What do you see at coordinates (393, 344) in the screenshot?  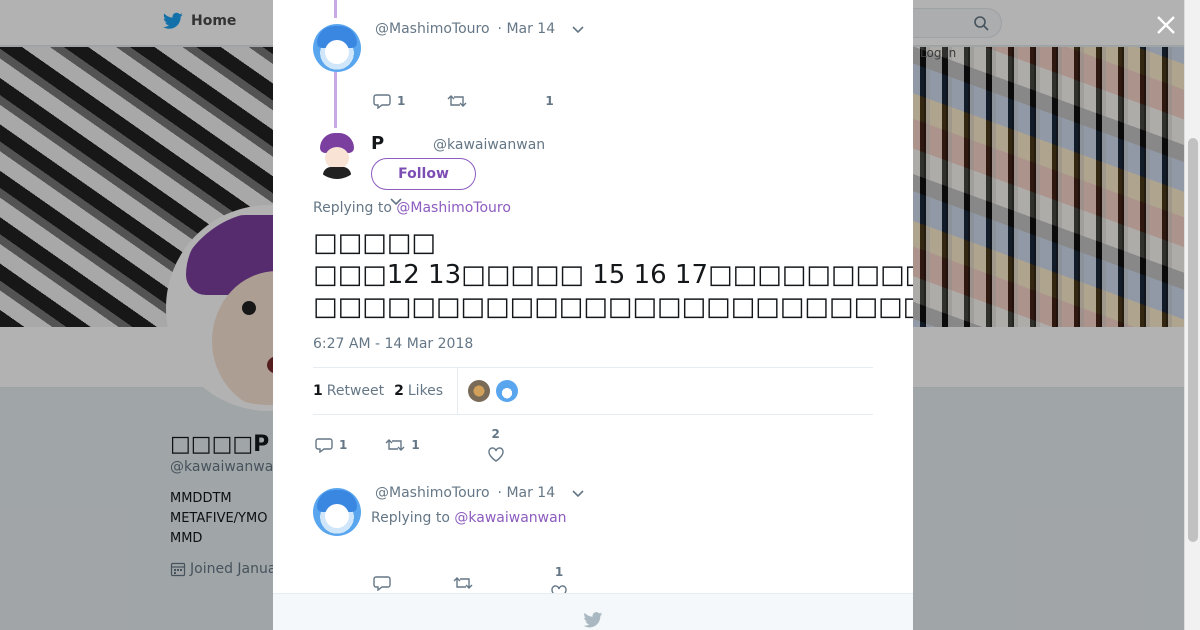 I see `tweet-timestamp: 6:27 AM - 14 Mar 2018` at bounding box center [393, 344].